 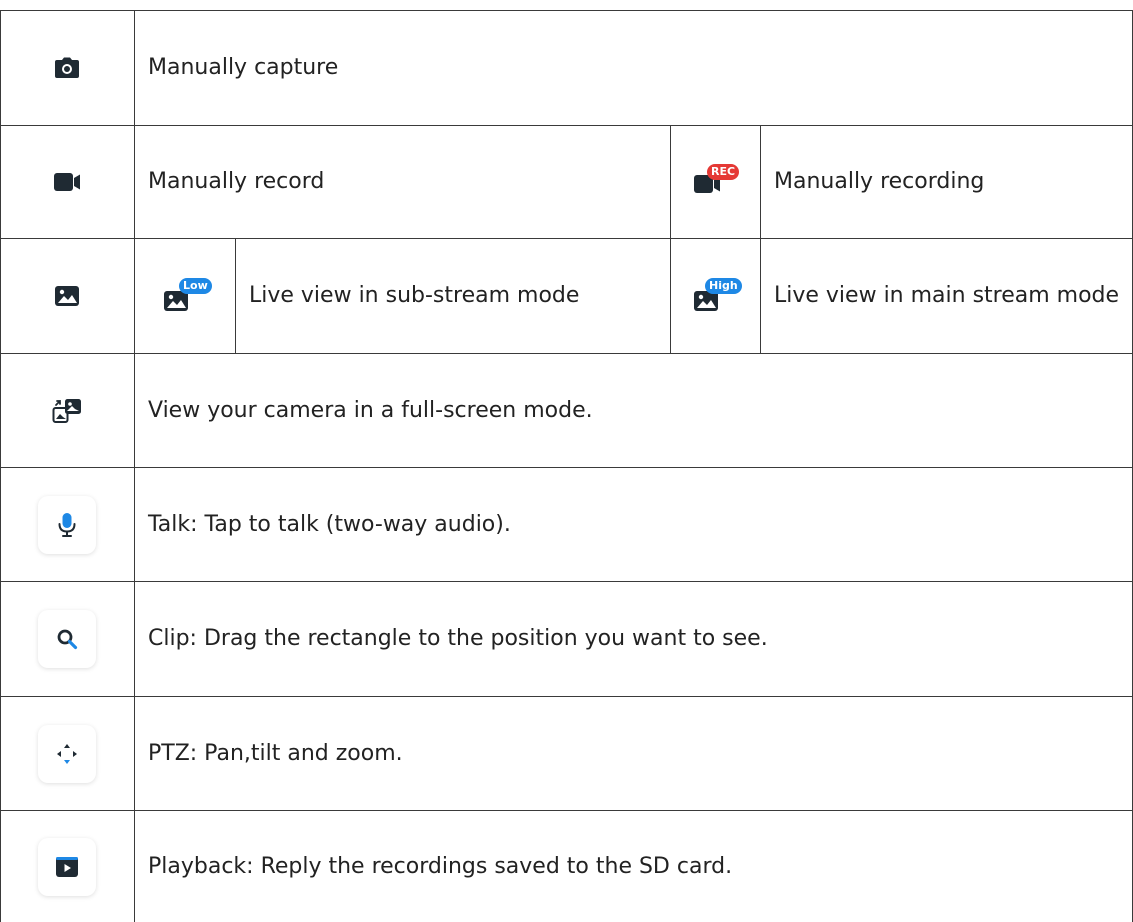 I want to click on recording-icon: REC, so click(x=715, y=182).